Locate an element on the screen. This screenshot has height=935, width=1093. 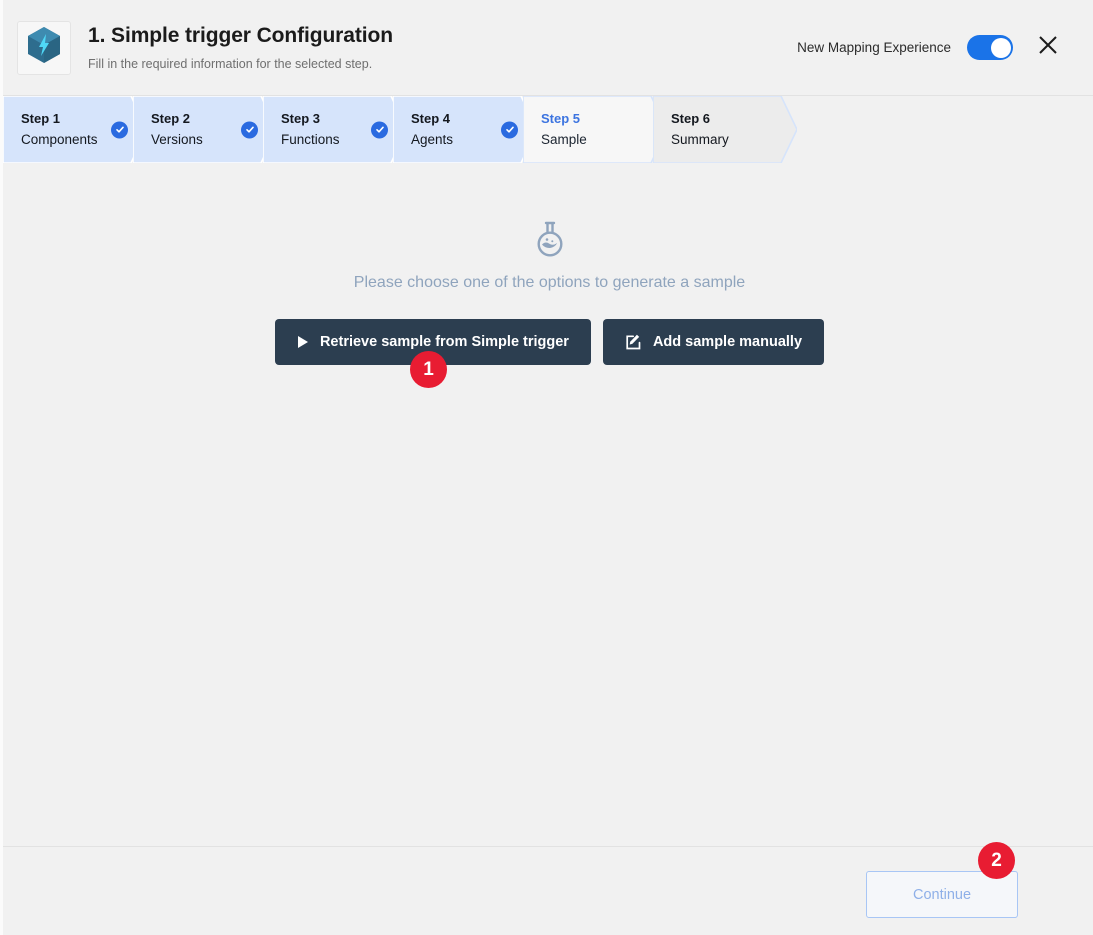
step-item-2: Step 2 Versions is located at coordinates (205, 129).